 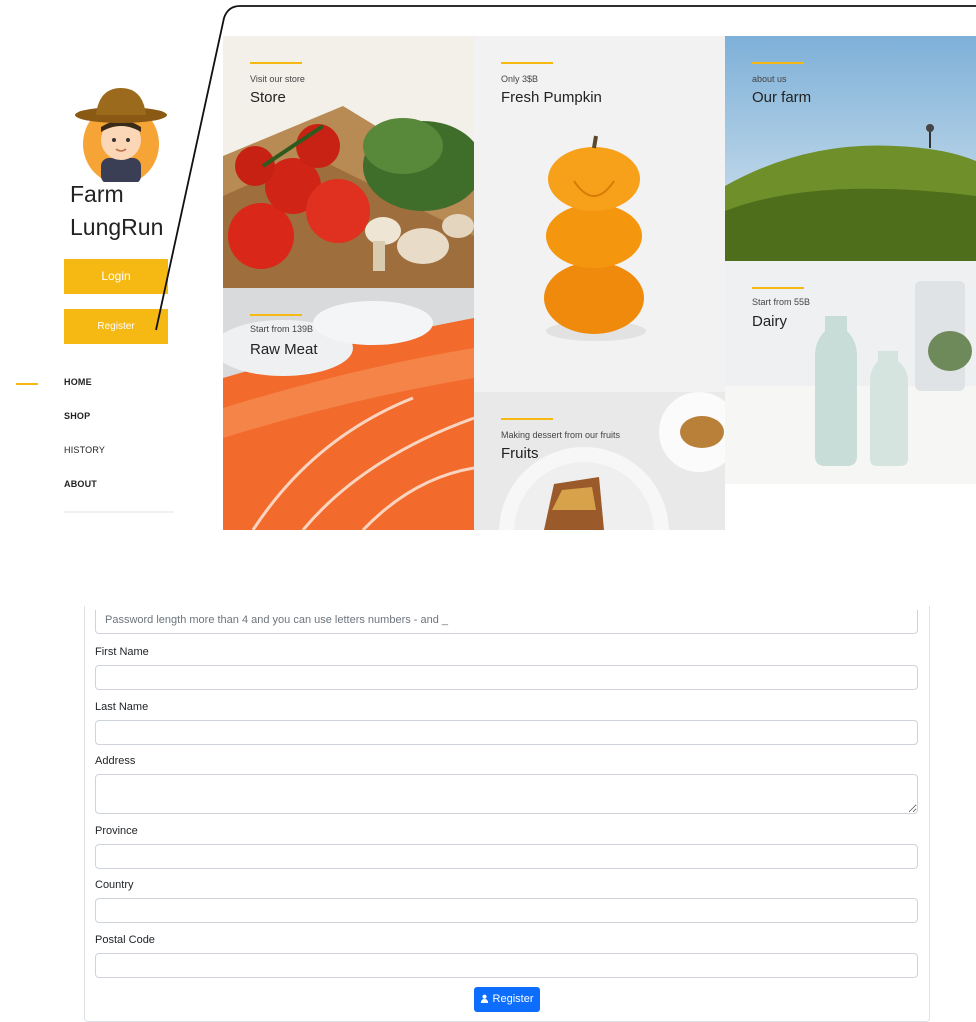 What do you see at coordinates (506, 856) in the screenshot?
I see `province-input` at bounding box center [506, 856].